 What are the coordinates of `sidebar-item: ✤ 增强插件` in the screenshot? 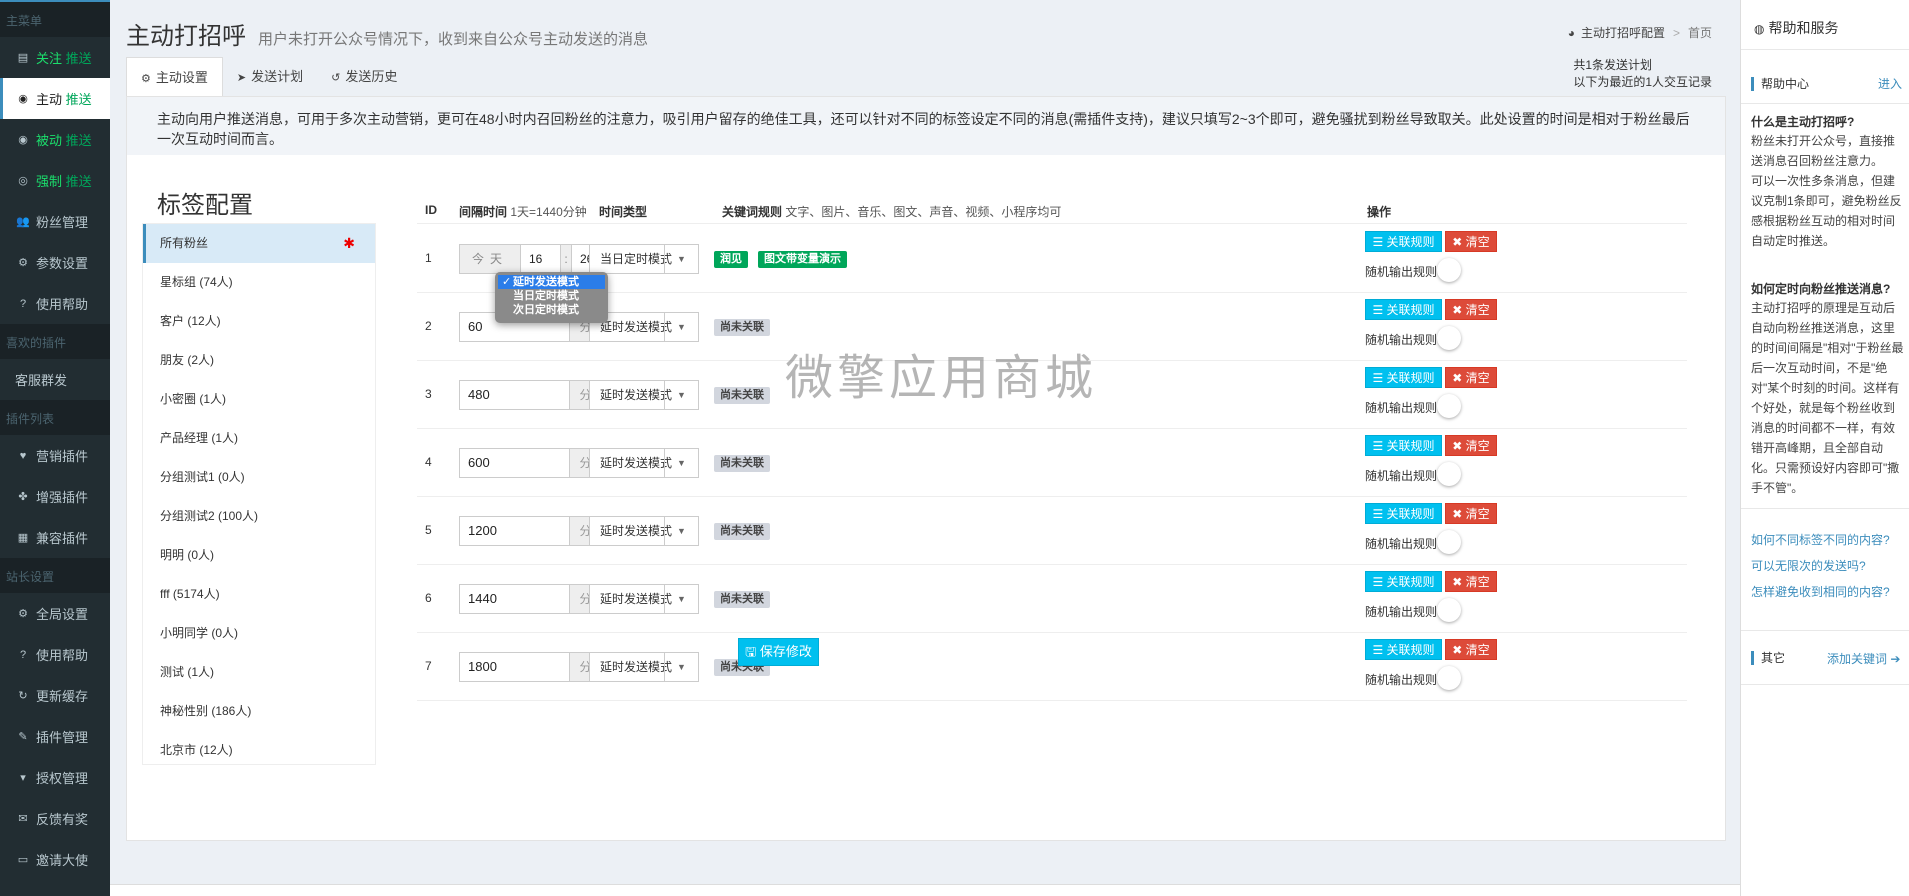 It's located at (55, 496).